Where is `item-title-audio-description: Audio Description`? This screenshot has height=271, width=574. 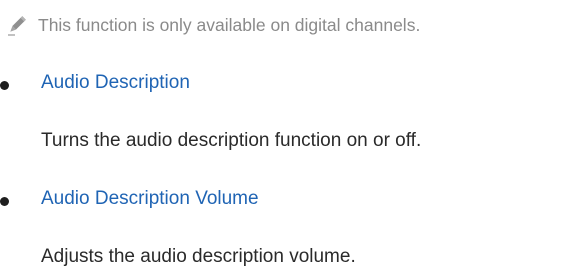
item-title-audio-description: Audio Description is located at coordinates (115, 83).